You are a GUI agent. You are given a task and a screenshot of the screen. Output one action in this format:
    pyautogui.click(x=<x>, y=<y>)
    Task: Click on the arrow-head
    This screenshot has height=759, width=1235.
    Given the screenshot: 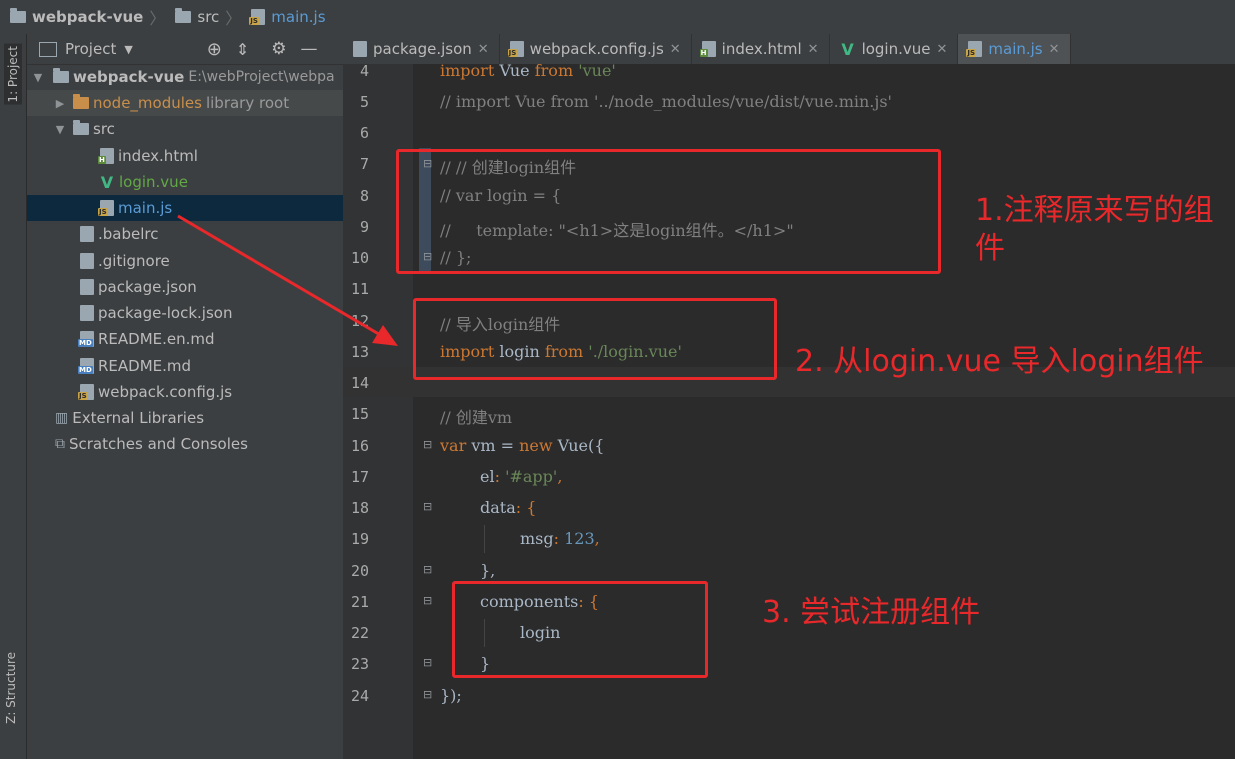 What is the action you would take?
    pyautogui.click(x=385, y=335)
    